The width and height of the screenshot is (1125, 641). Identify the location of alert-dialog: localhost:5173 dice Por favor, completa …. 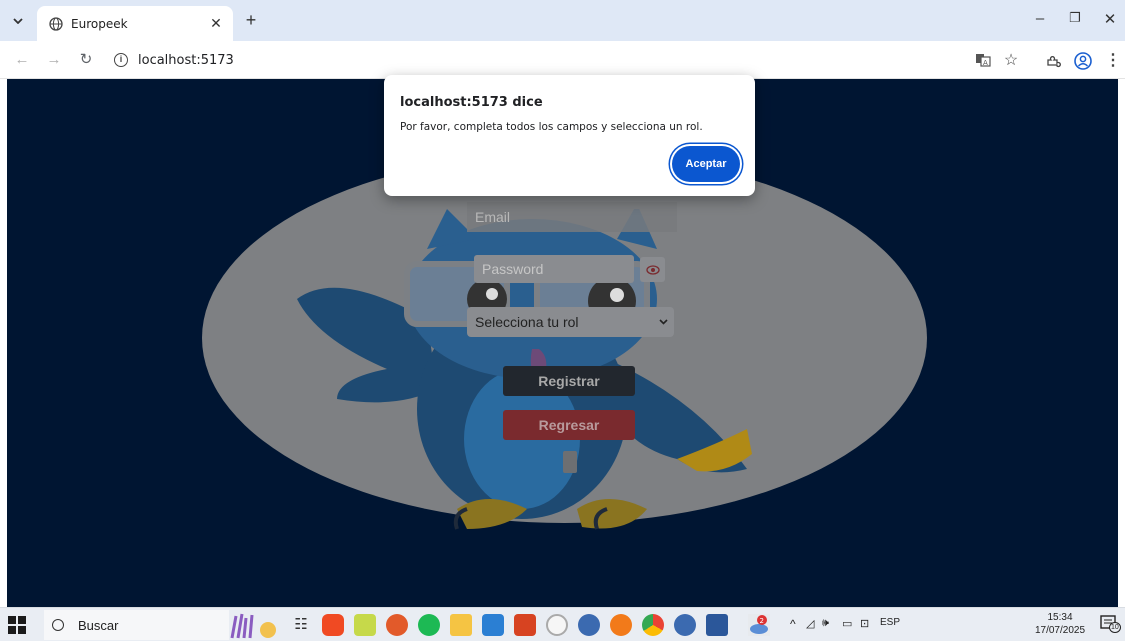
(569, 135).